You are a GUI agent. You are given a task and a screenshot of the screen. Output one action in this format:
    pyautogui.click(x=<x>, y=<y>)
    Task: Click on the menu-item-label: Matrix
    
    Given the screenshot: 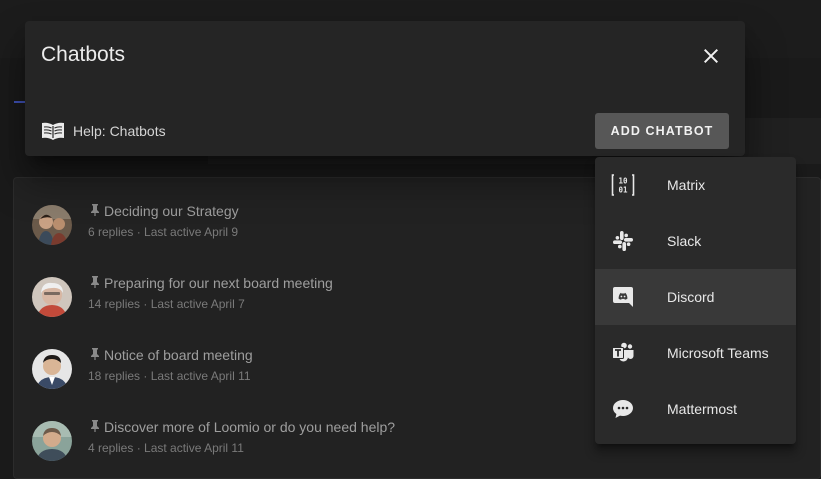 What is the action you would take?
    pyautogui.click(x=686, y=185)
    